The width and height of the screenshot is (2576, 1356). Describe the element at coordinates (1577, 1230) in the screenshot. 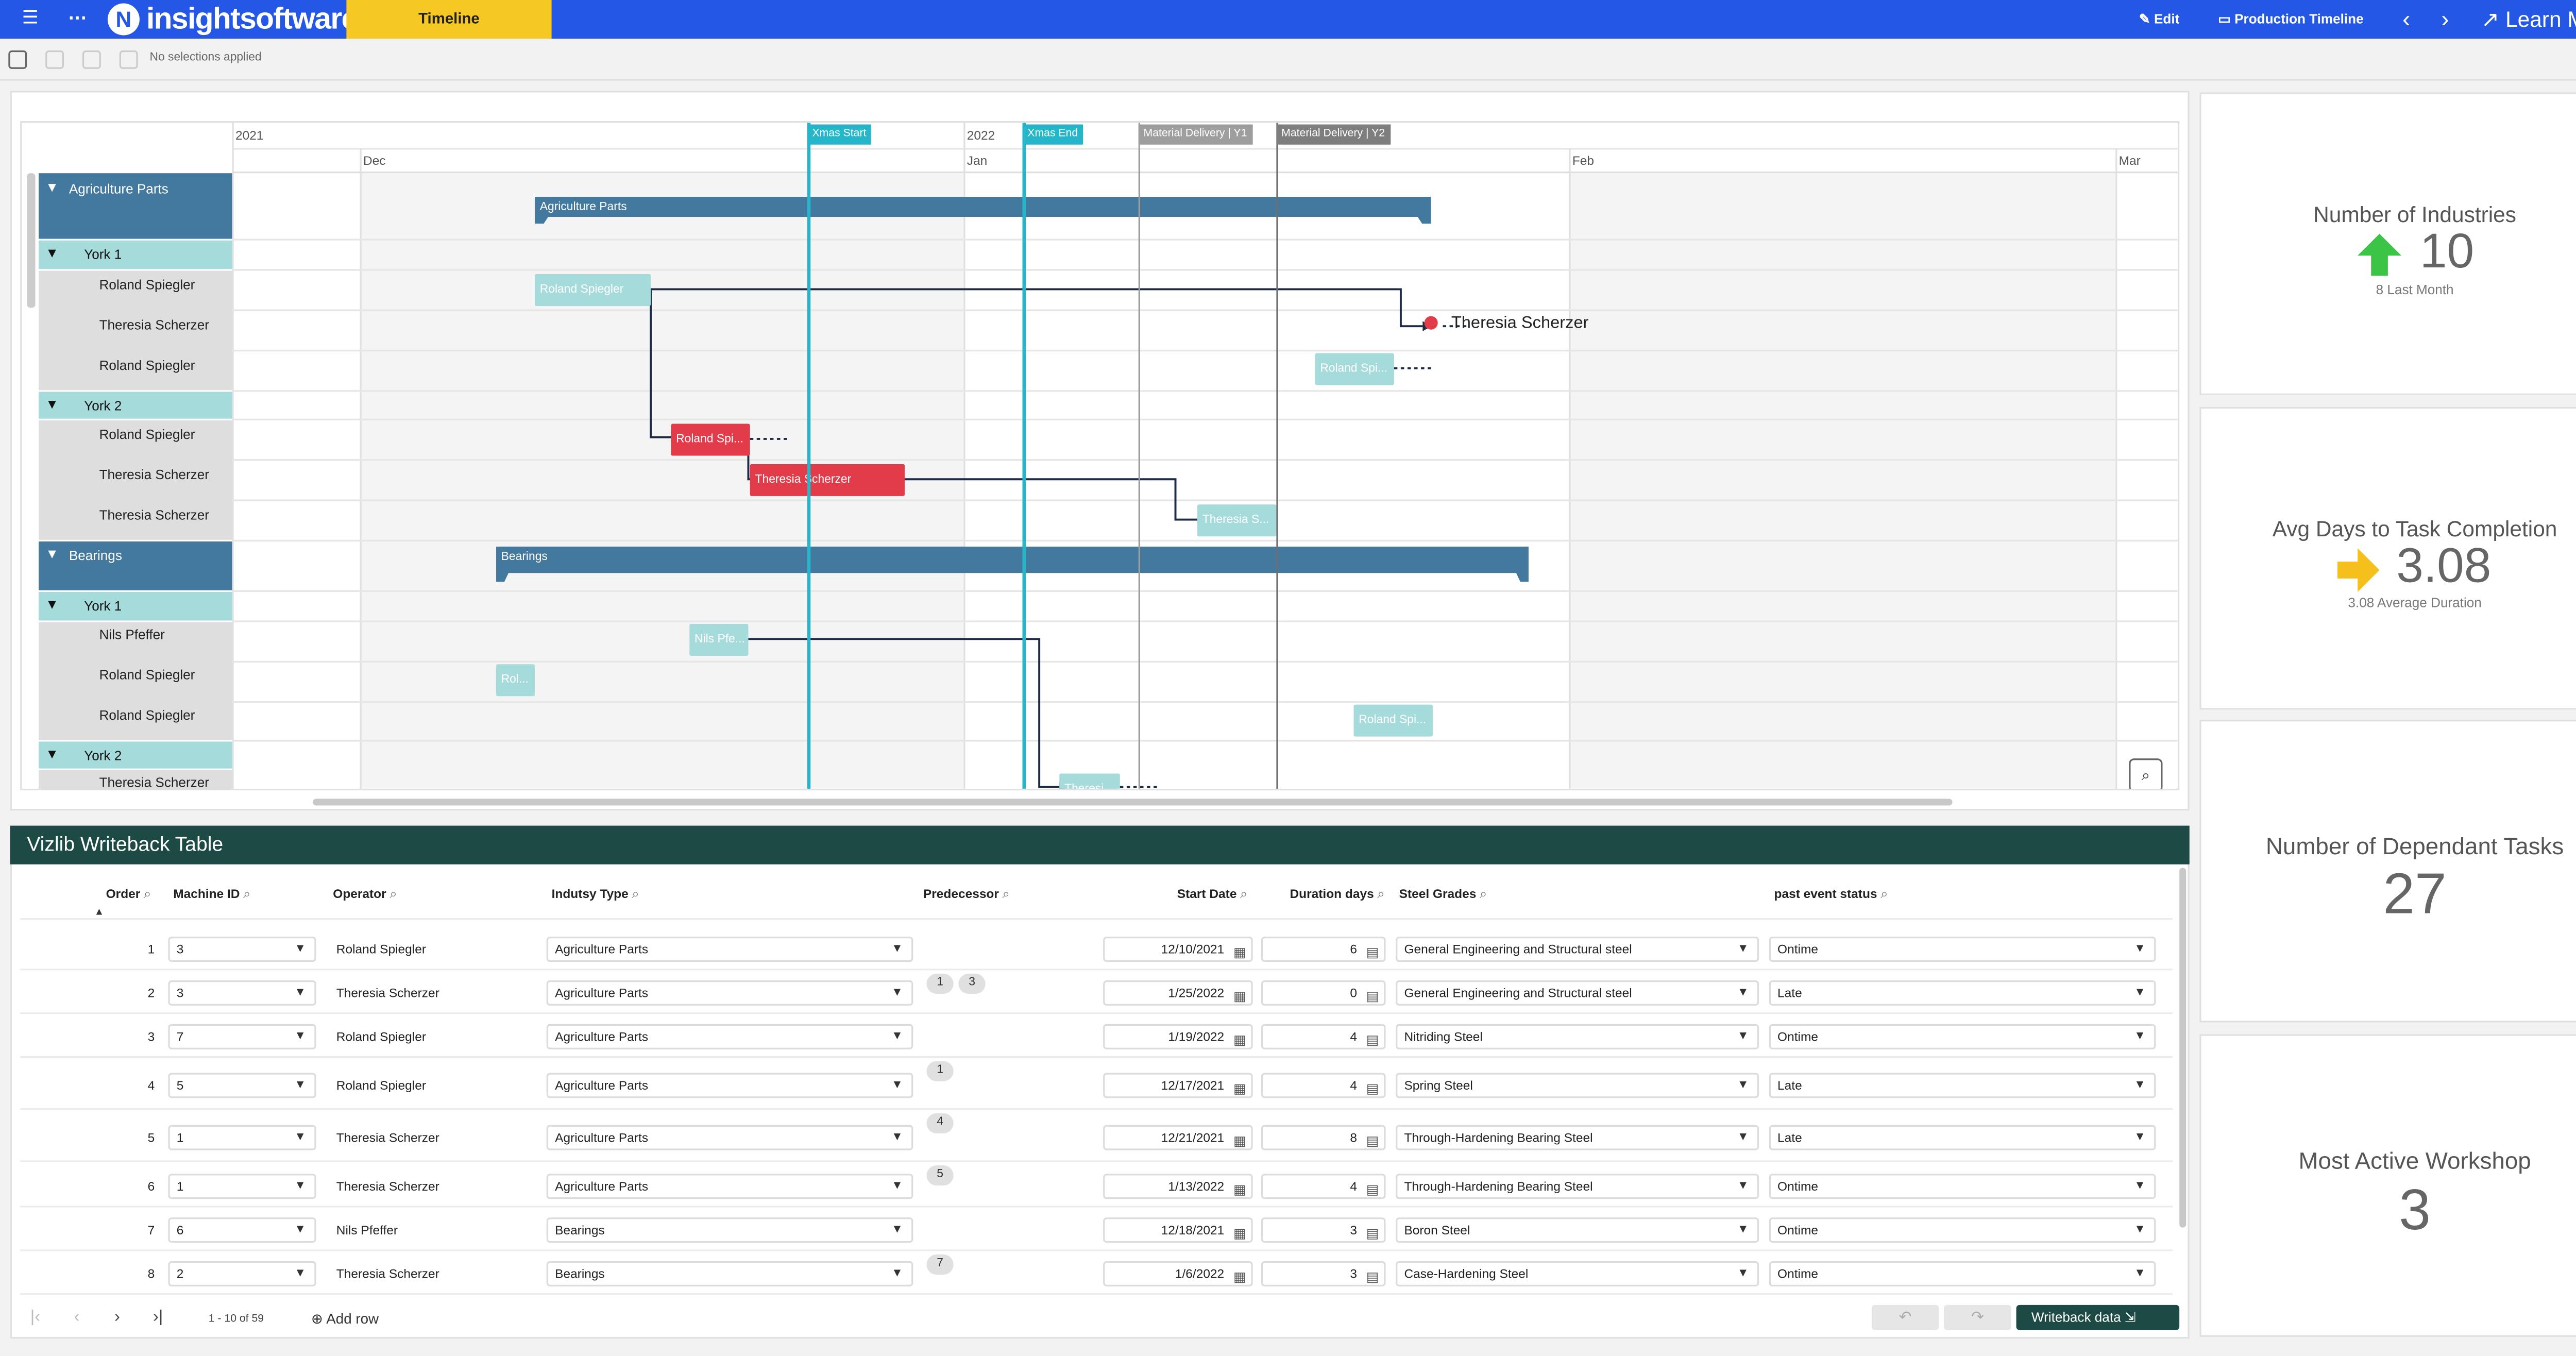

I see `steel-grade-select: Boron Steel ▼` at that location.